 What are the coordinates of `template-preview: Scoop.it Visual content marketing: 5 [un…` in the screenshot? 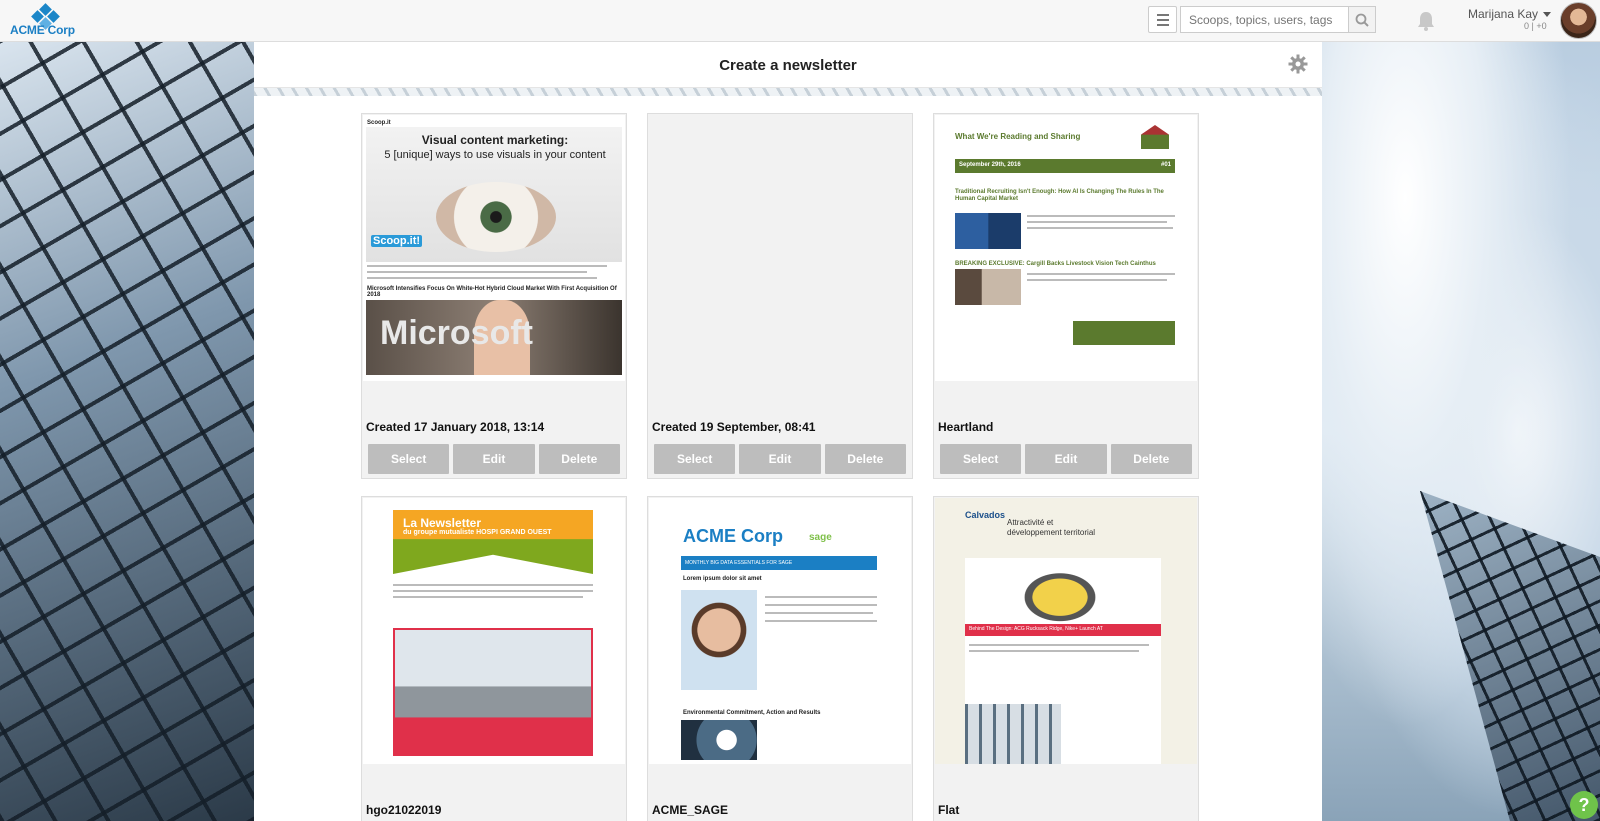 It's located at (494, 248).